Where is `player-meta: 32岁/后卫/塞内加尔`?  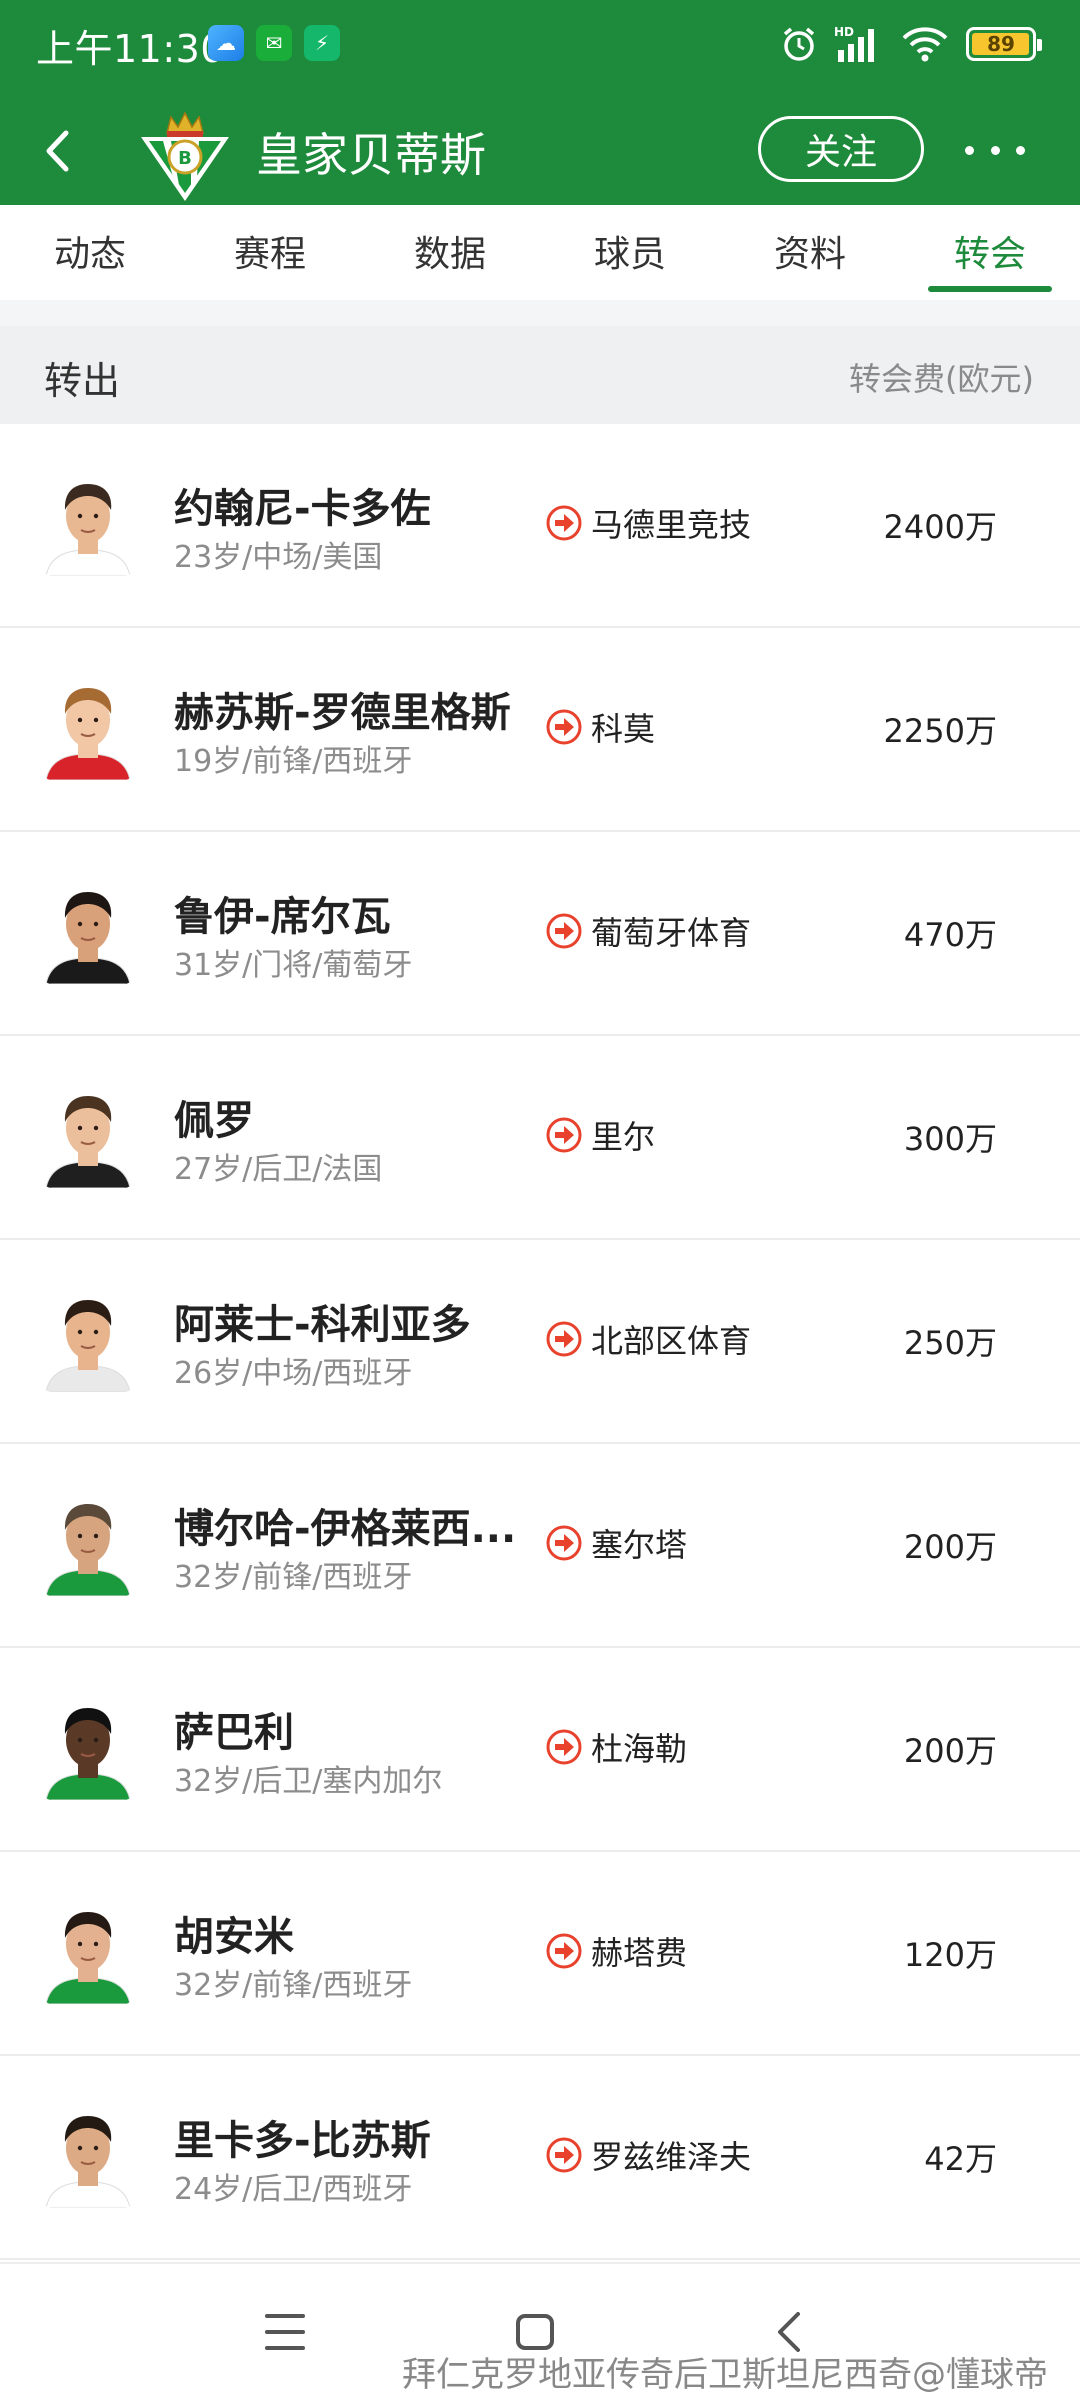 player-meta: 32岁/后卫/塞内加尔 is located at coordinates (308, 1781).